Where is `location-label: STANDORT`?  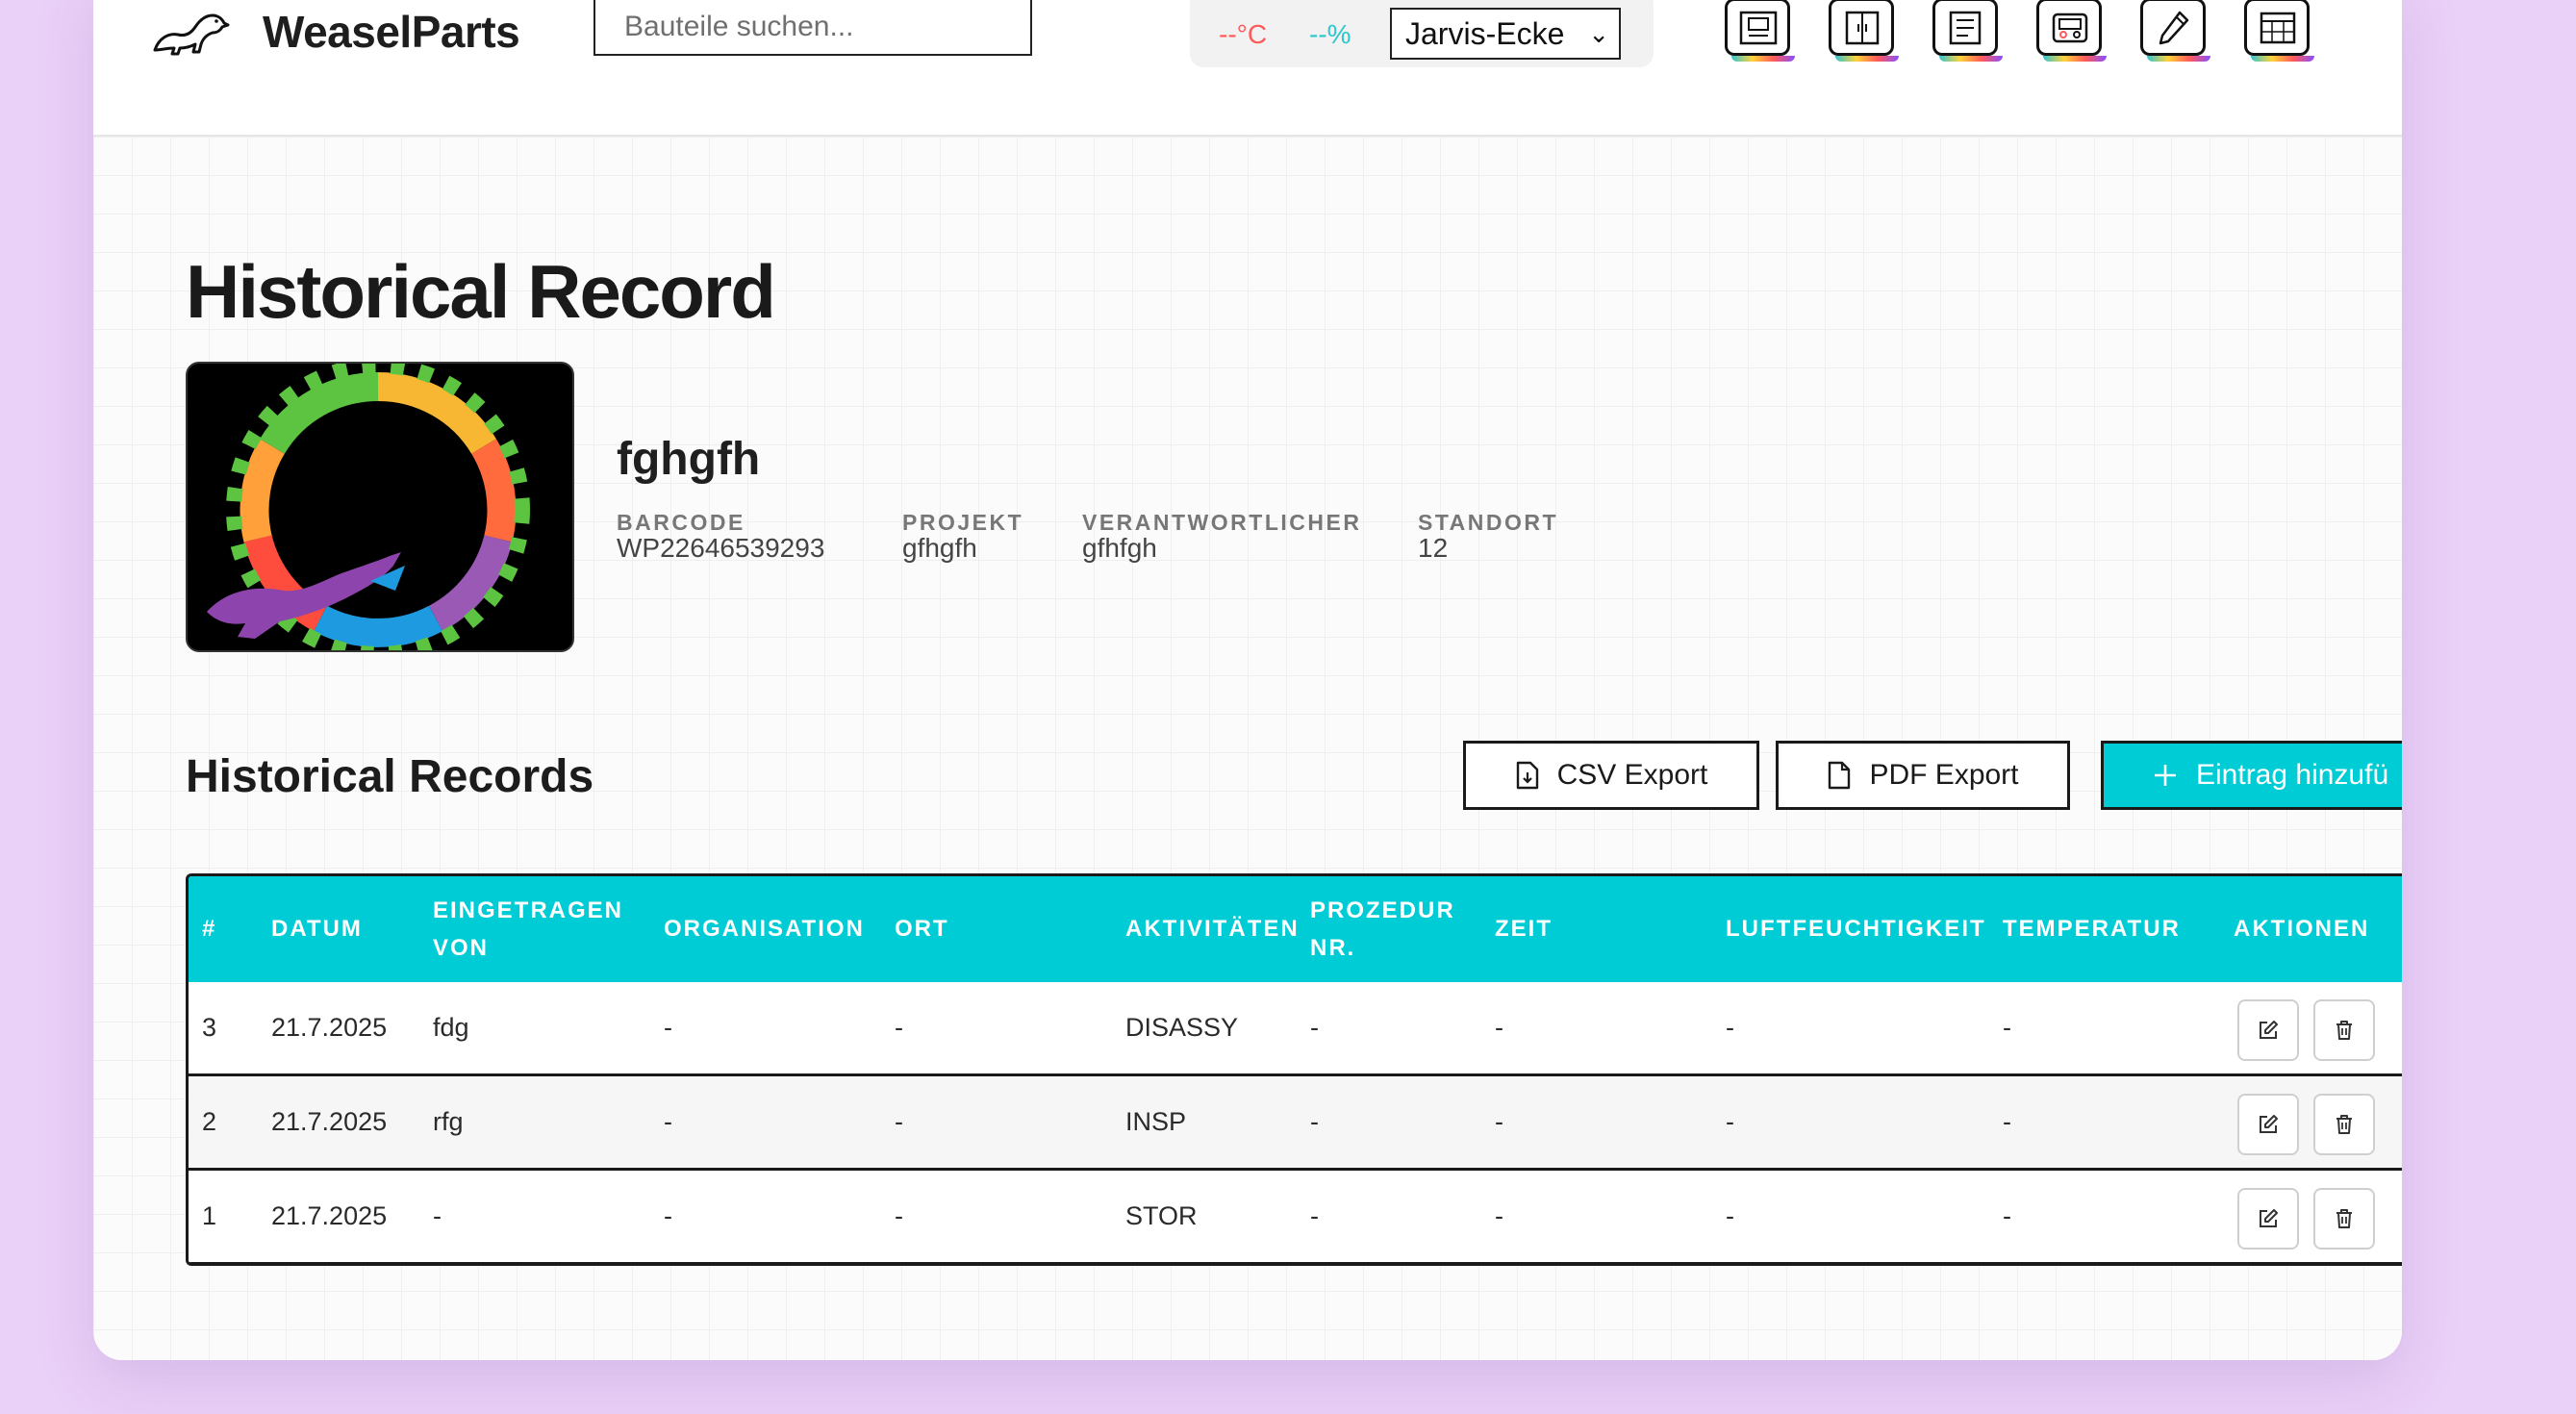 location-label: STANDORT is located at coordinates (1488, 522).